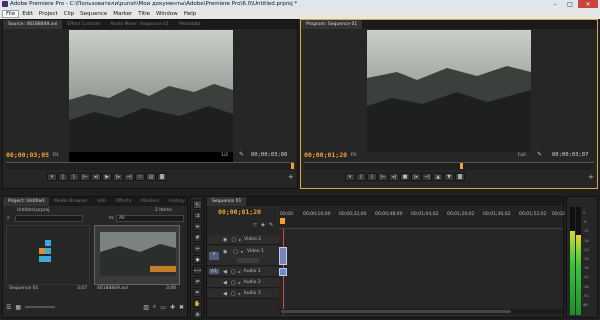 This screenshot has height=320, width=600. What do you see at coordinates (151, 177) in the screenshot?
I see `overwrite-icon: ▤` at bounding box center [151, 177].